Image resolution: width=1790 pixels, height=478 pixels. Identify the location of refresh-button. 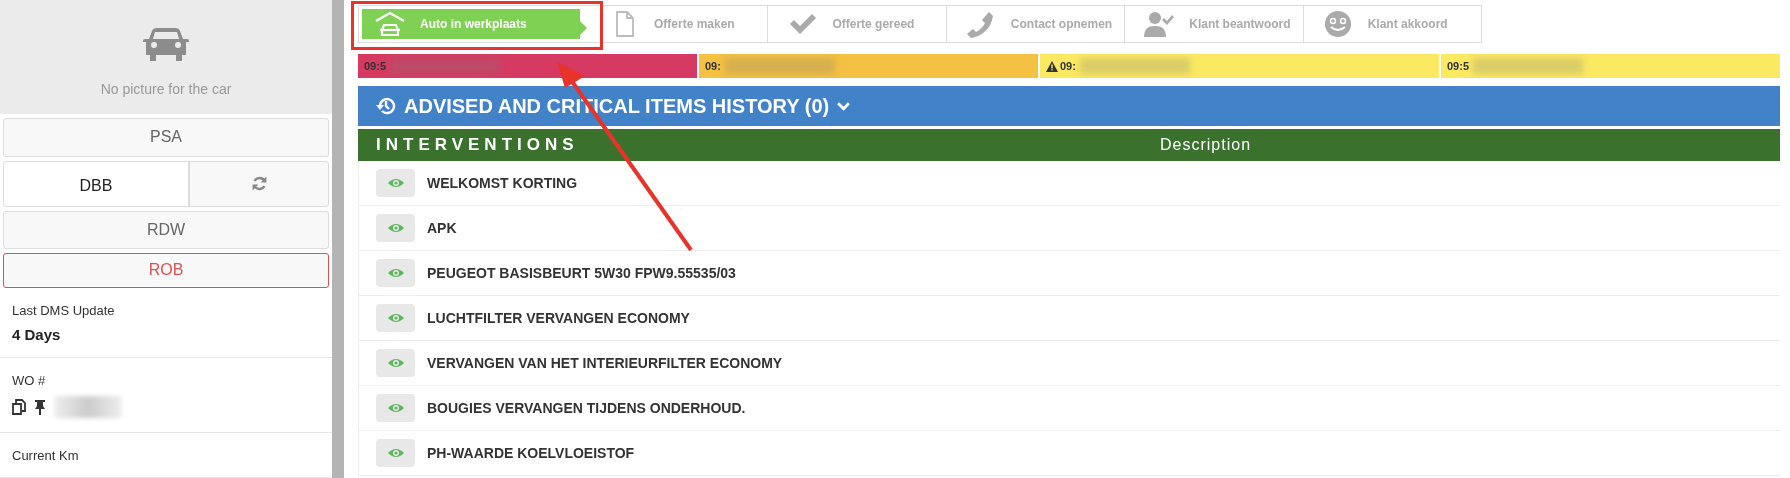
(259, 183).